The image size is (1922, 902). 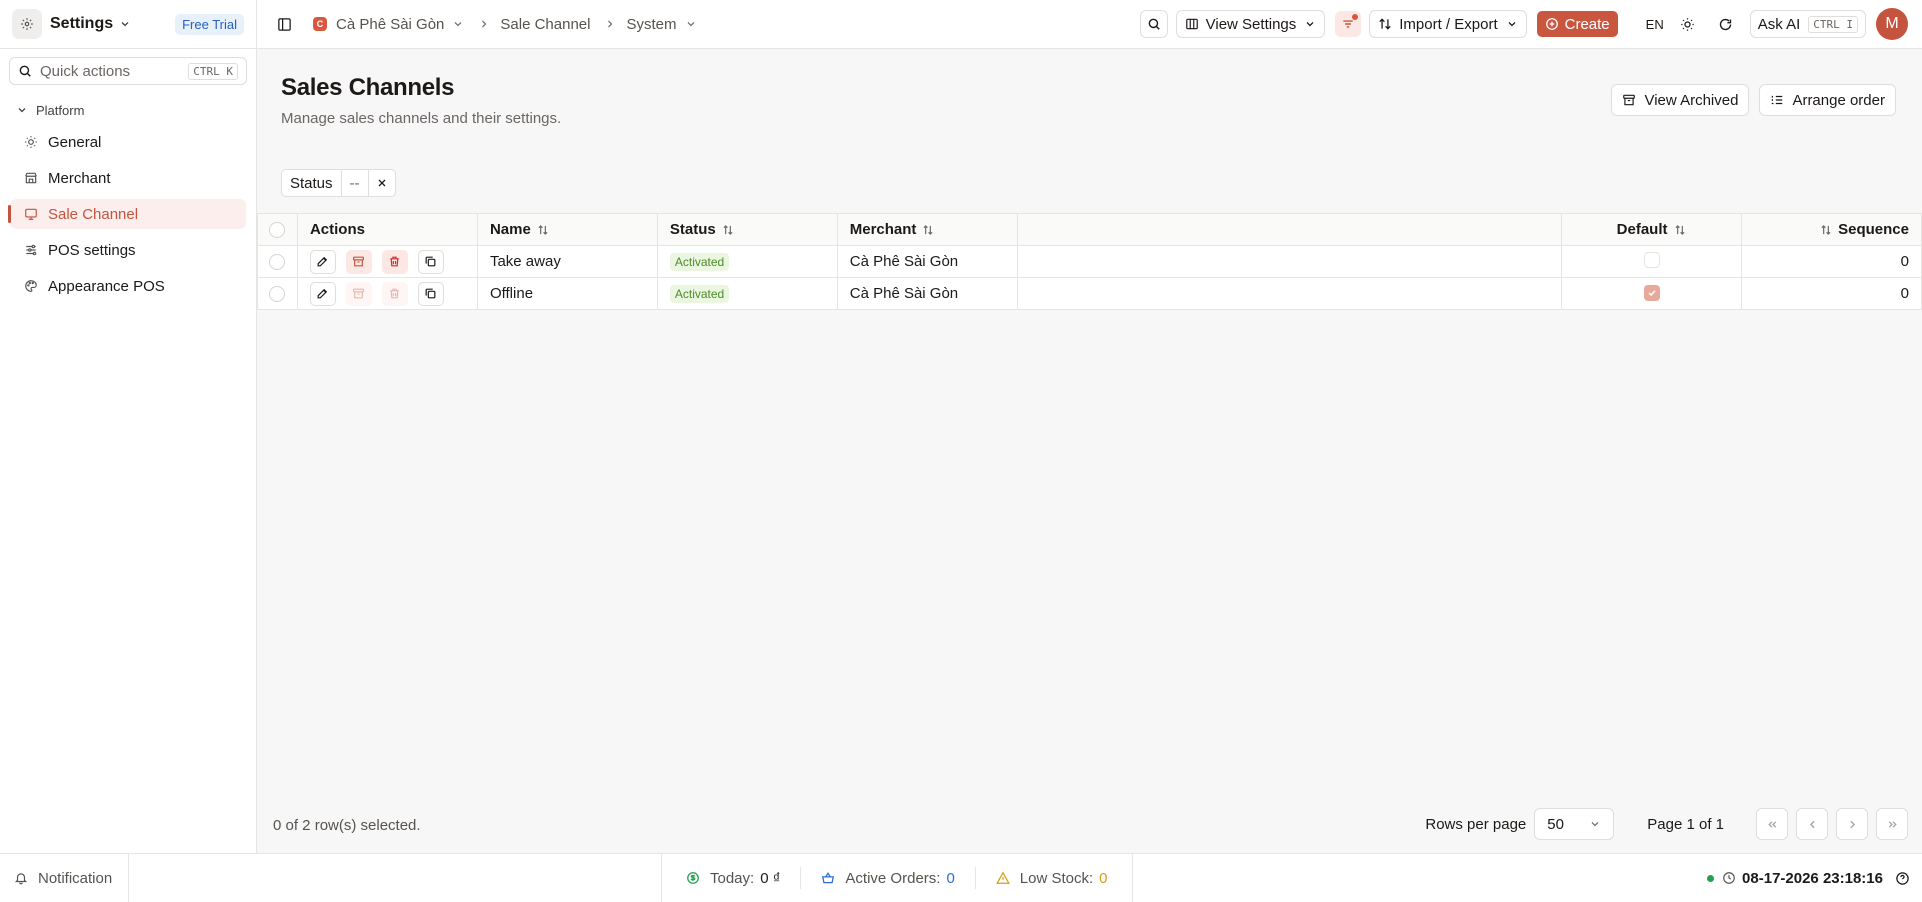 What do you see at coordinates (1103, 878) in the screenshot?
I see `low-stock-value: 0` at bounding box center [1103, 878].